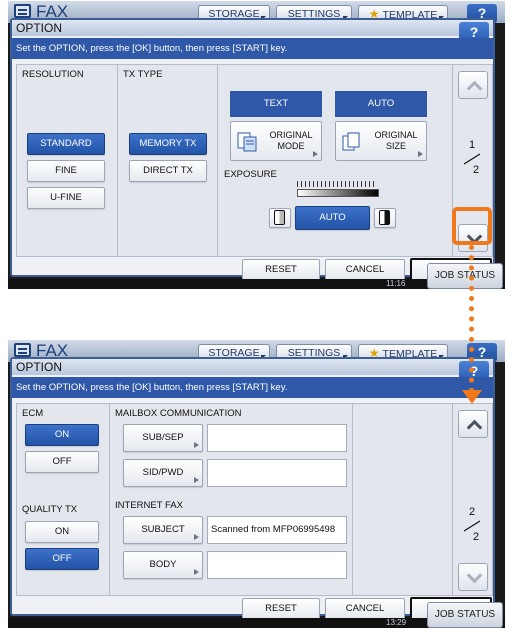 Image resolution: width=513 pixels, height=632 pixels. What do you see at coordinates (472, 226) in the screenshot?
I see `scroll-down-highlight` at bounding box center [472, 226].